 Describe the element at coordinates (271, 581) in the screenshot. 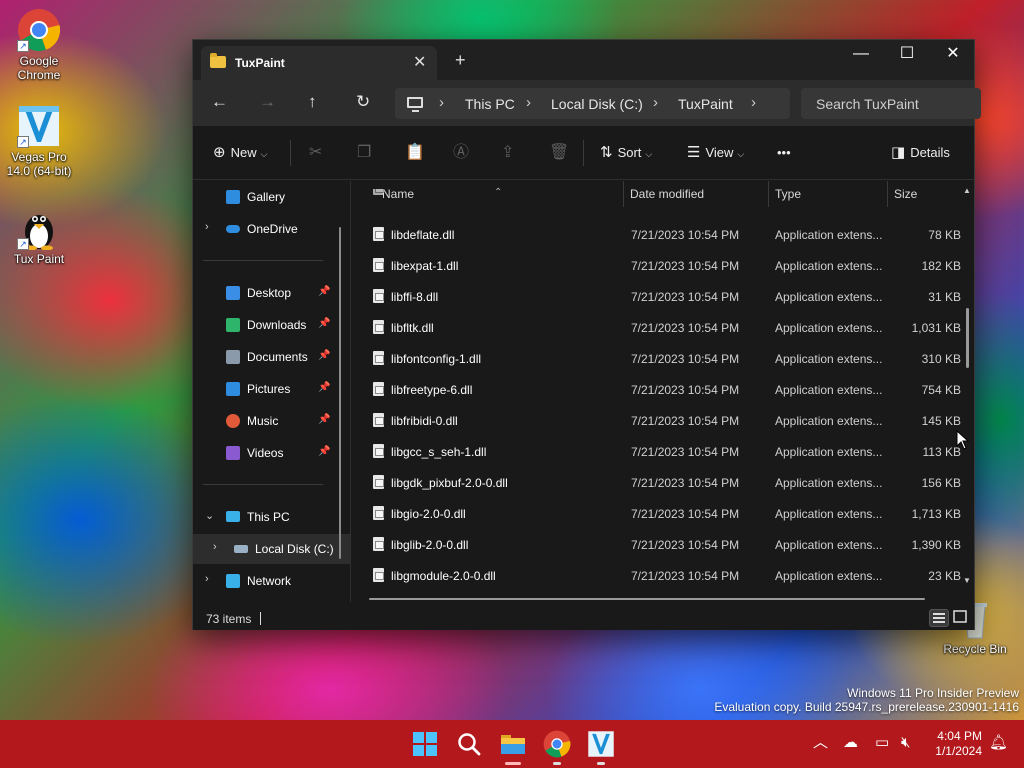

I see `sidebar-item-network: › Network` at that location.